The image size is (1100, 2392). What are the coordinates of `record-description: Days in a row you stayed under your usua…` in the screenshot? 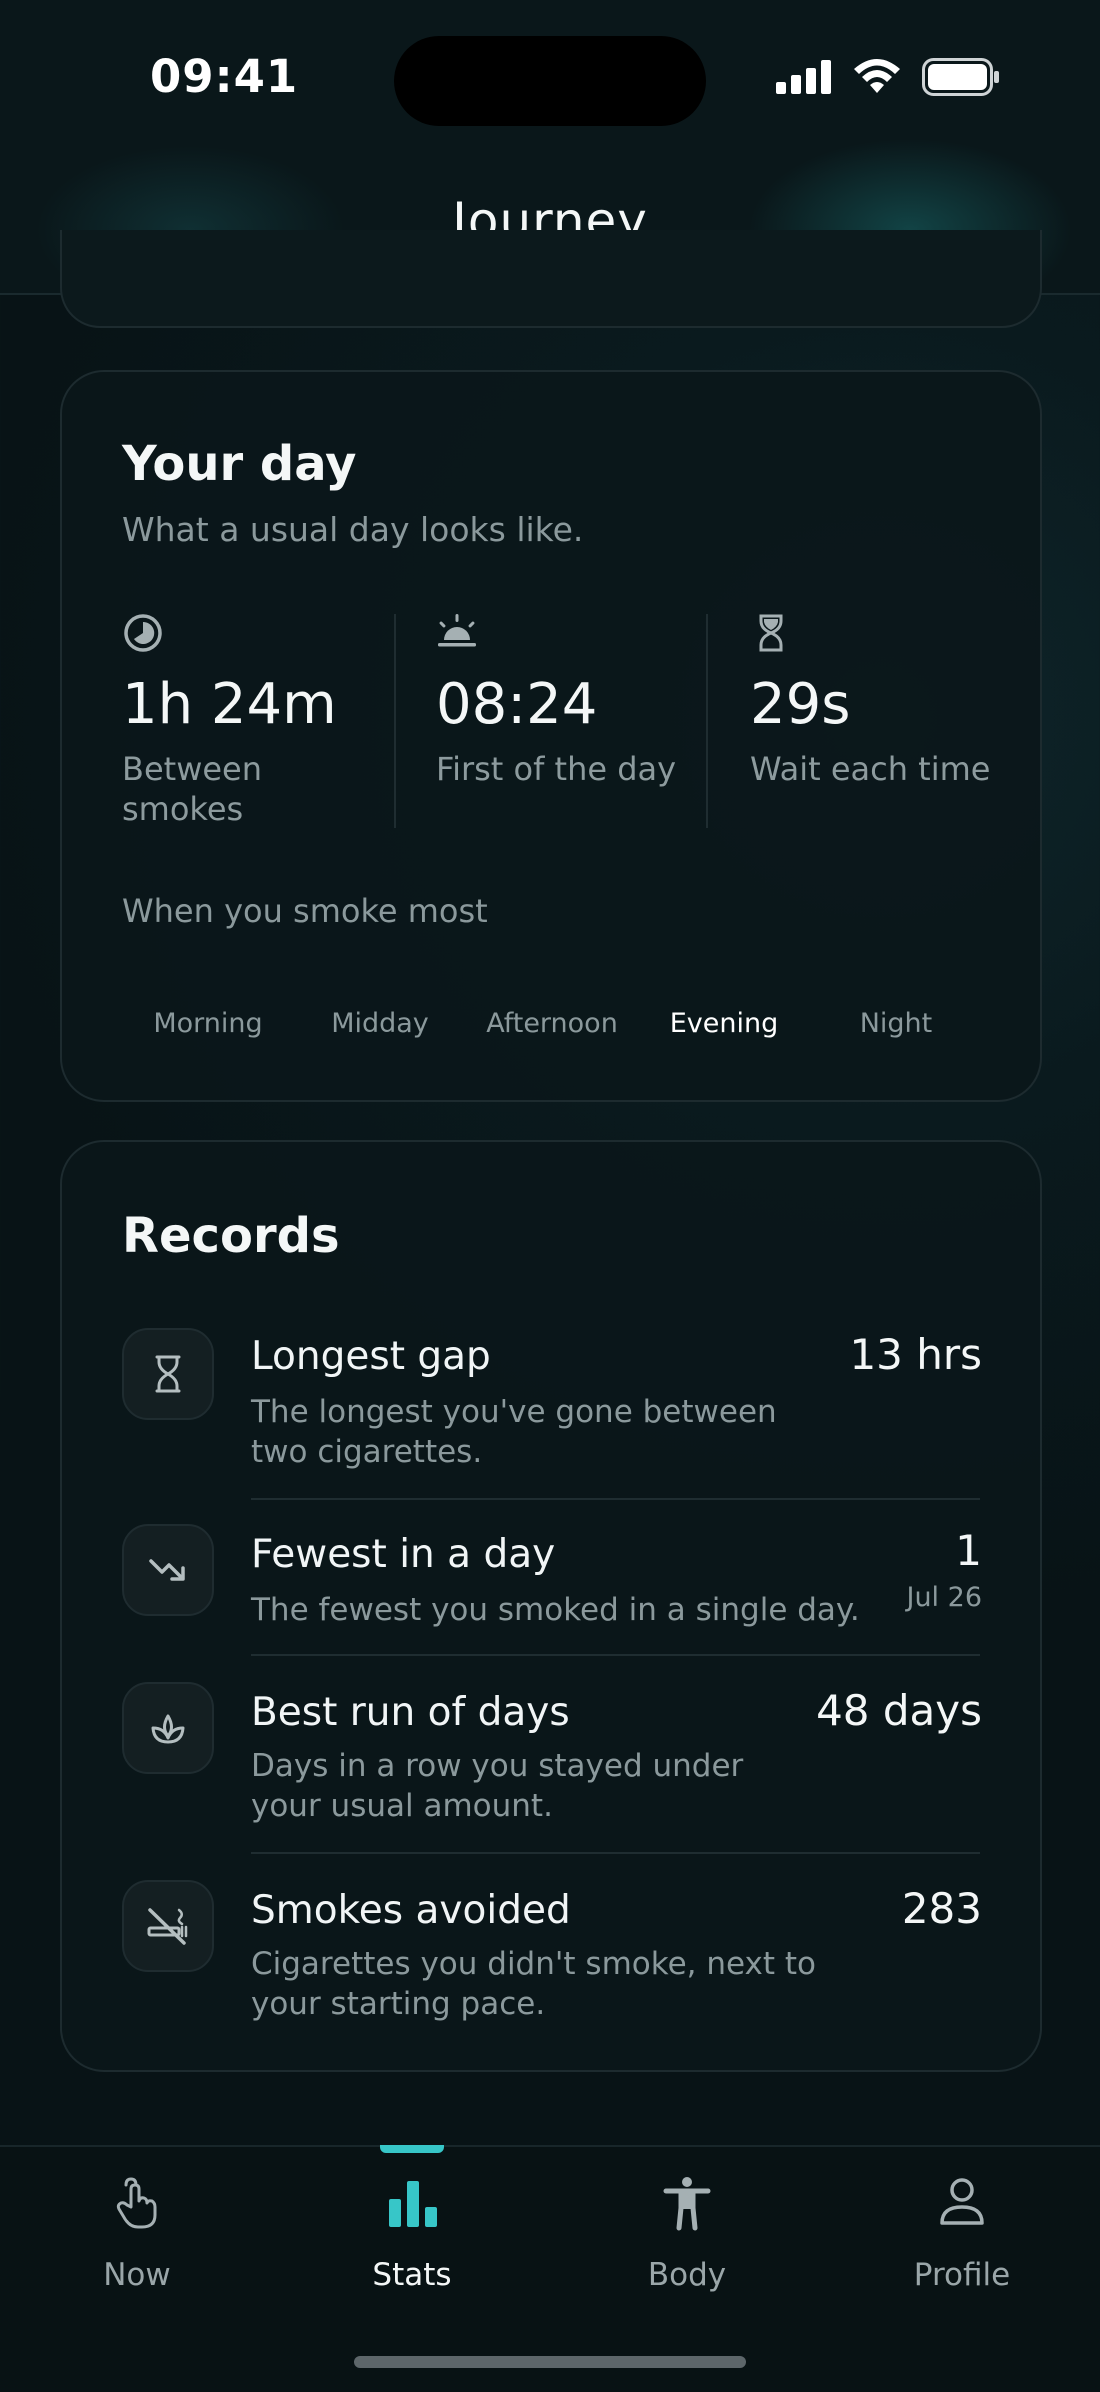 It's located at (497, 1786).